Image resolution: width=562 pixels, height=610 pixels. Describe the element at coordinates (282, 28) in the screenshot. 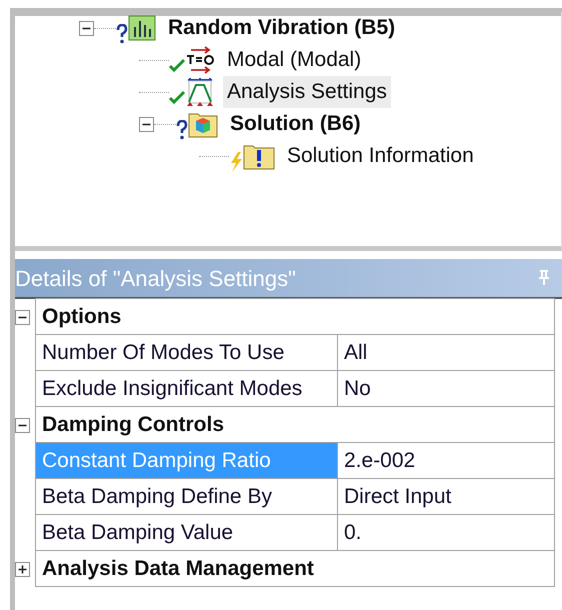

I see `tree-item: Random Vibration (B5)` at that location.